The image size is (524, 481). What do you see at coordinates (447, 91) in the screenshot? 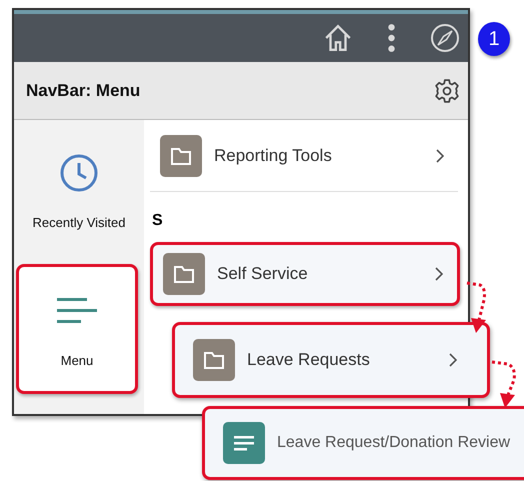
I see `settings-icon` at bounding box center [447, 91].